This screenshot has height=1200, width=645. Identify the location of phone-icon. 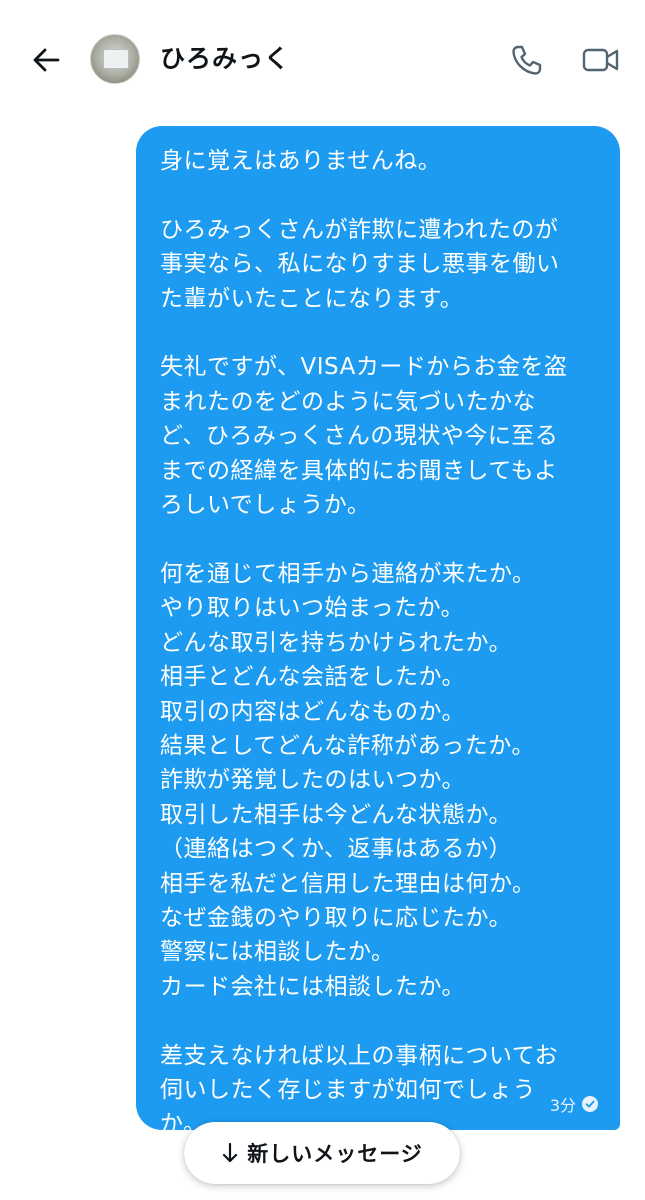
(527, 60).